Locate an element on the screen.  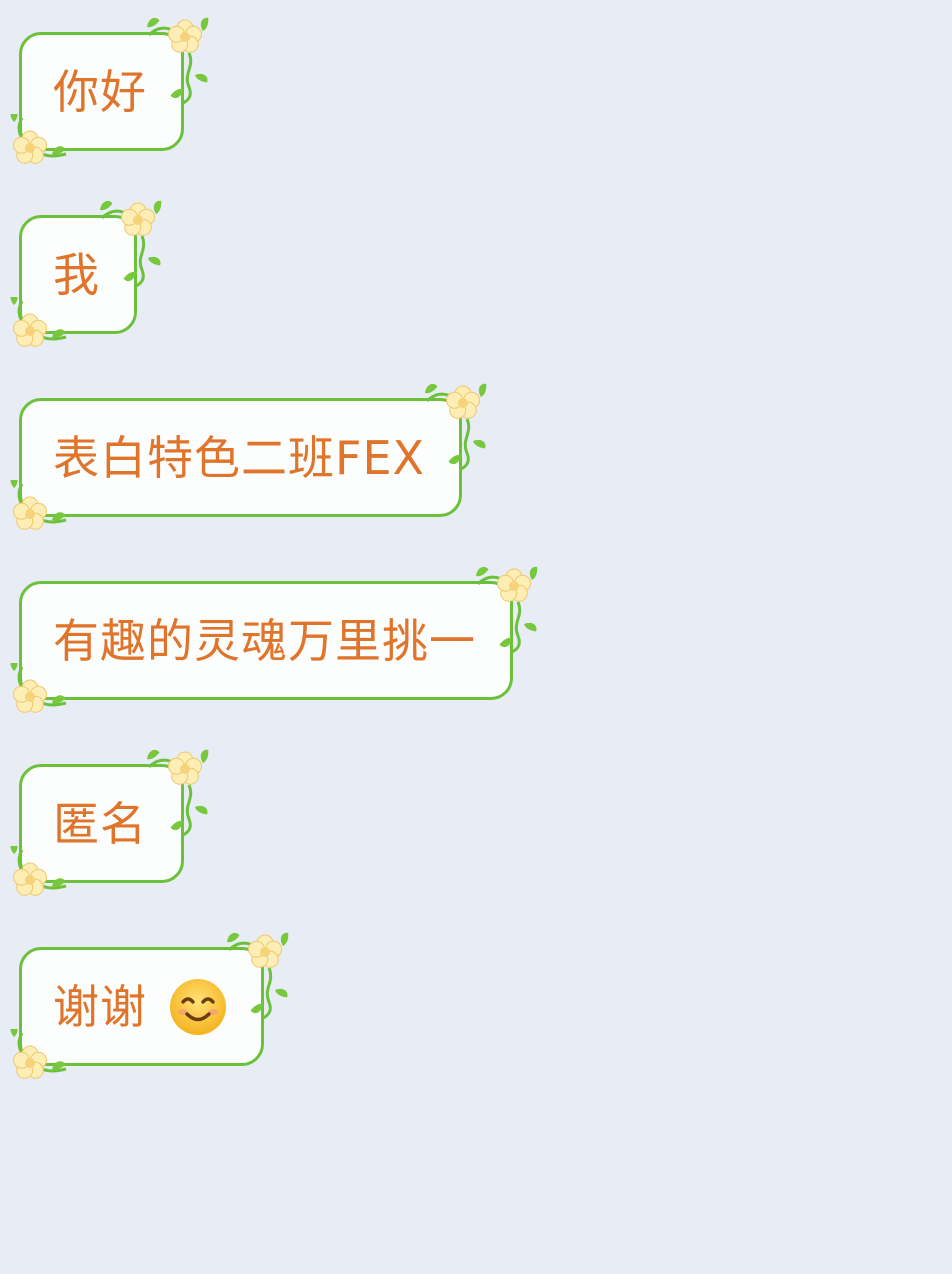
message-text: 你好 is located at coordinates (100, 91).